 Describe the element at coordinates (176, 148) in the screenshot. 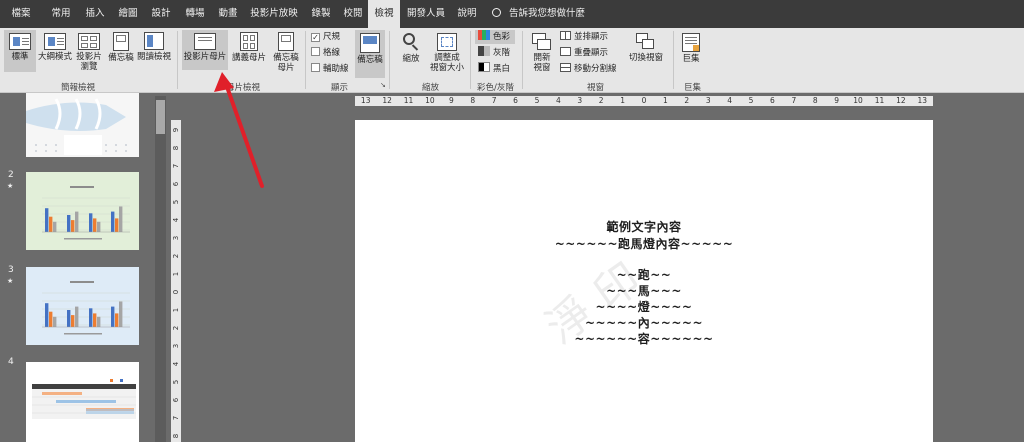

I see `ruler-tick: 8` at that location.